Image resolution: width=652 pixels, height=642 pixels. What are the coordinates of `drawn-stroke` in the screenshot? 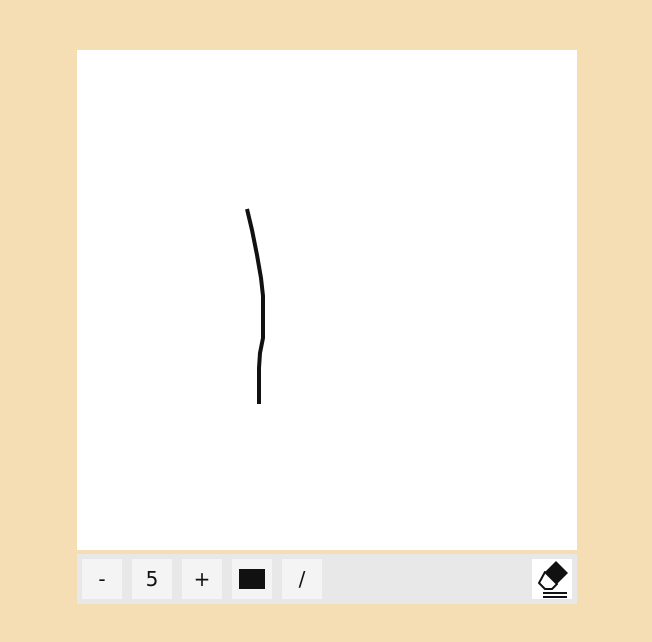 It's located at (255, 306).